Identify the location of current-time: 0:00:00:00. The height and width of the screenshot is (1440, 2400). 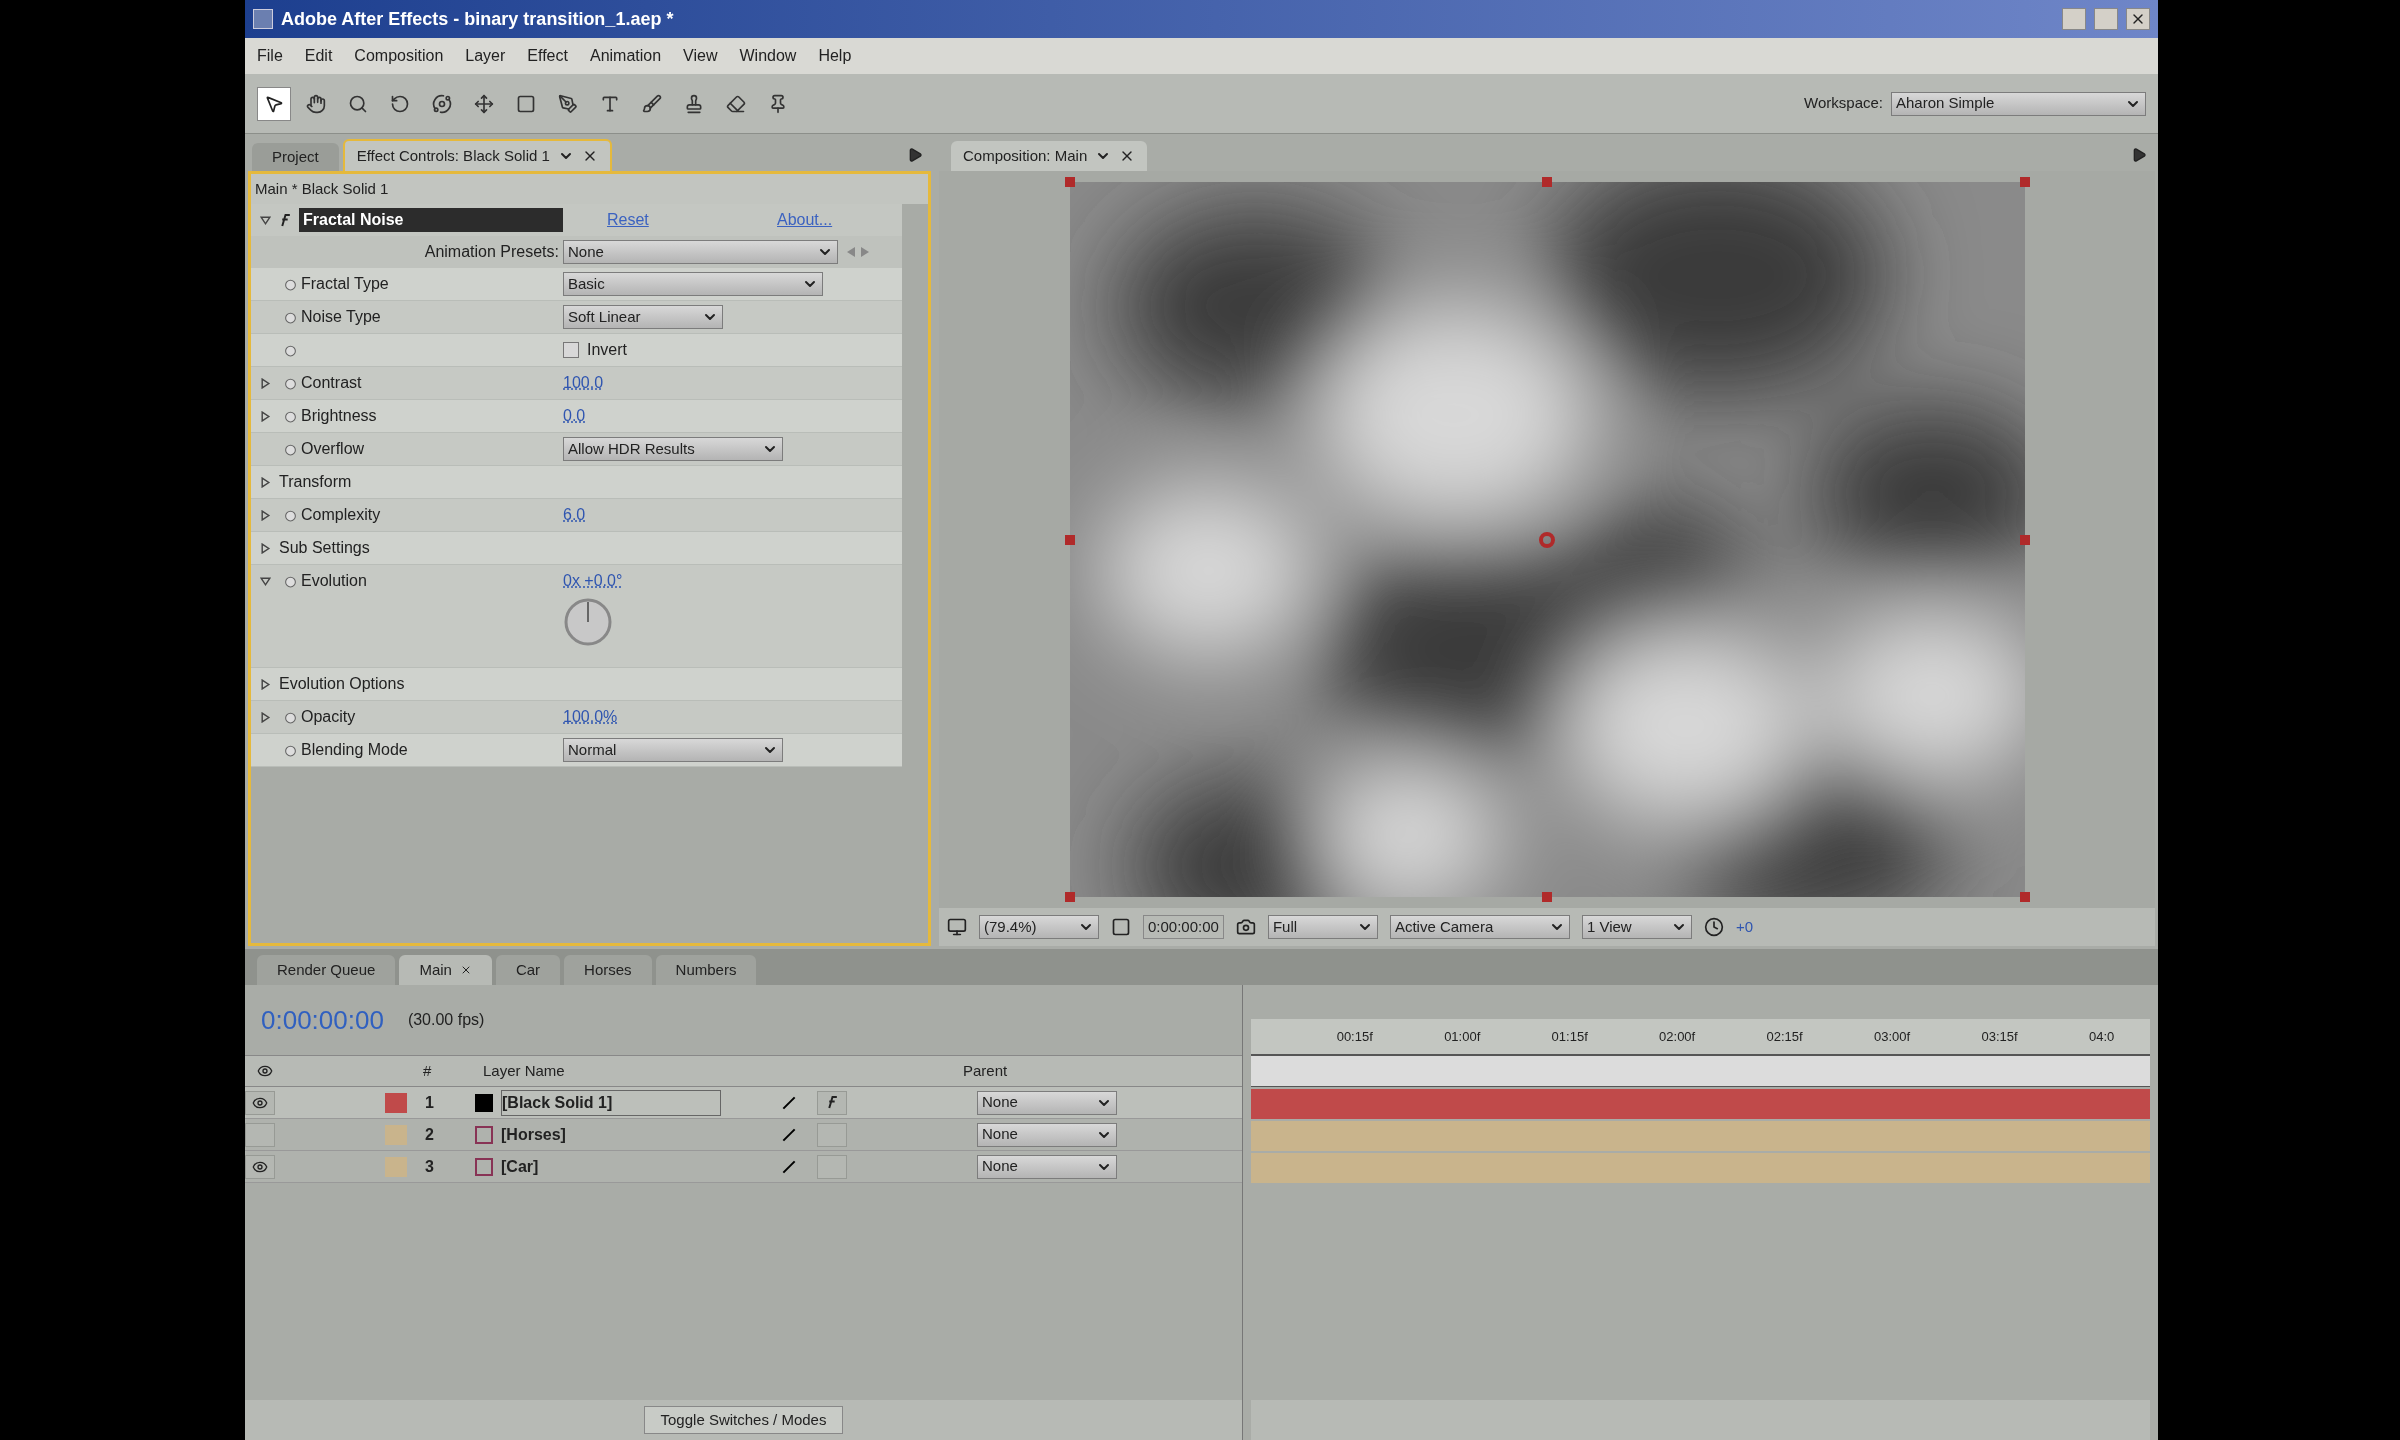
(1183, 927).